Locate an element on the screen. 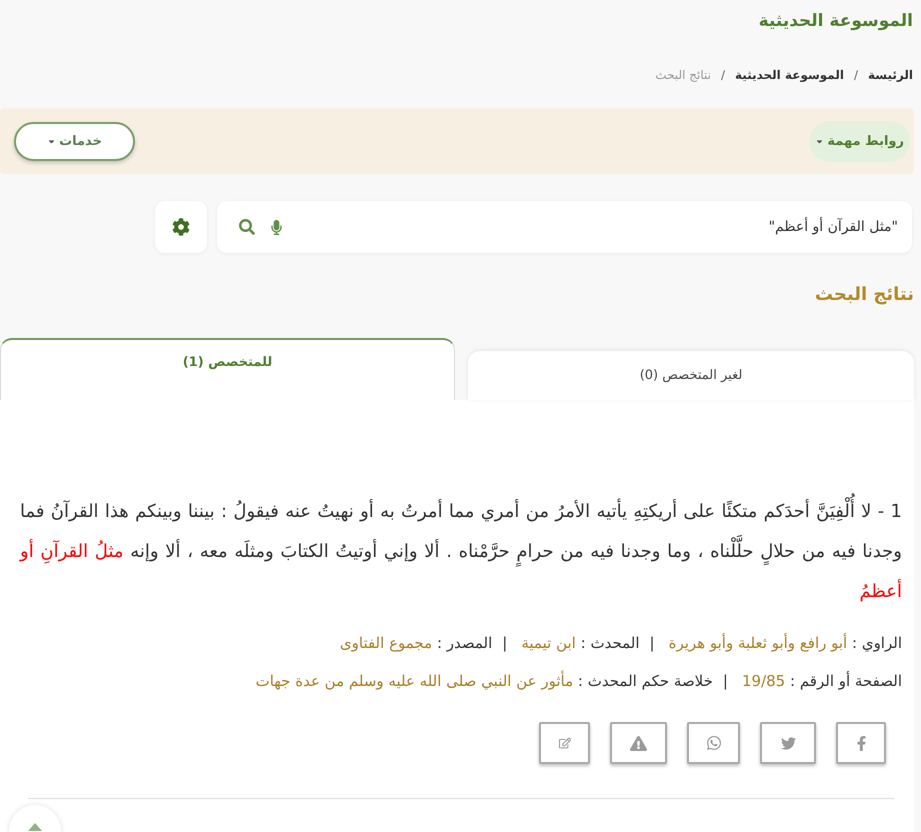  search-field: "مثل القرآن أو أعظم" is located at coordinates (564, 227).